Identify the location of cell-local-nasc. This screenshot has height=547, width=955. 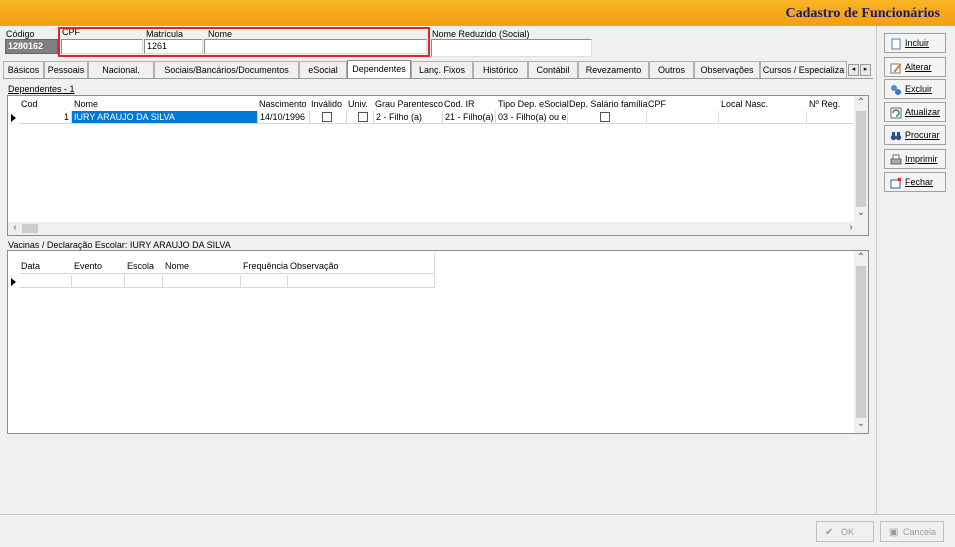
(763, 117).